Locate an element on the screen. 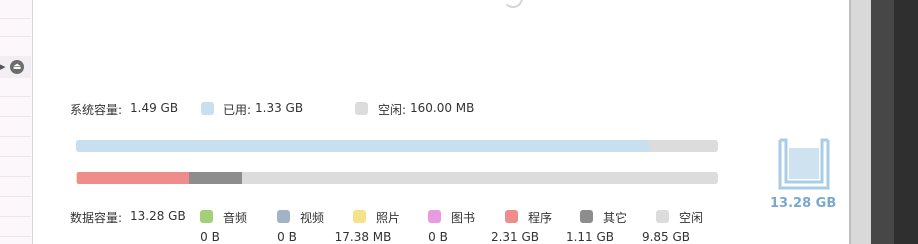  eject-icon: ⏏ is located at coordinates (17, 67).